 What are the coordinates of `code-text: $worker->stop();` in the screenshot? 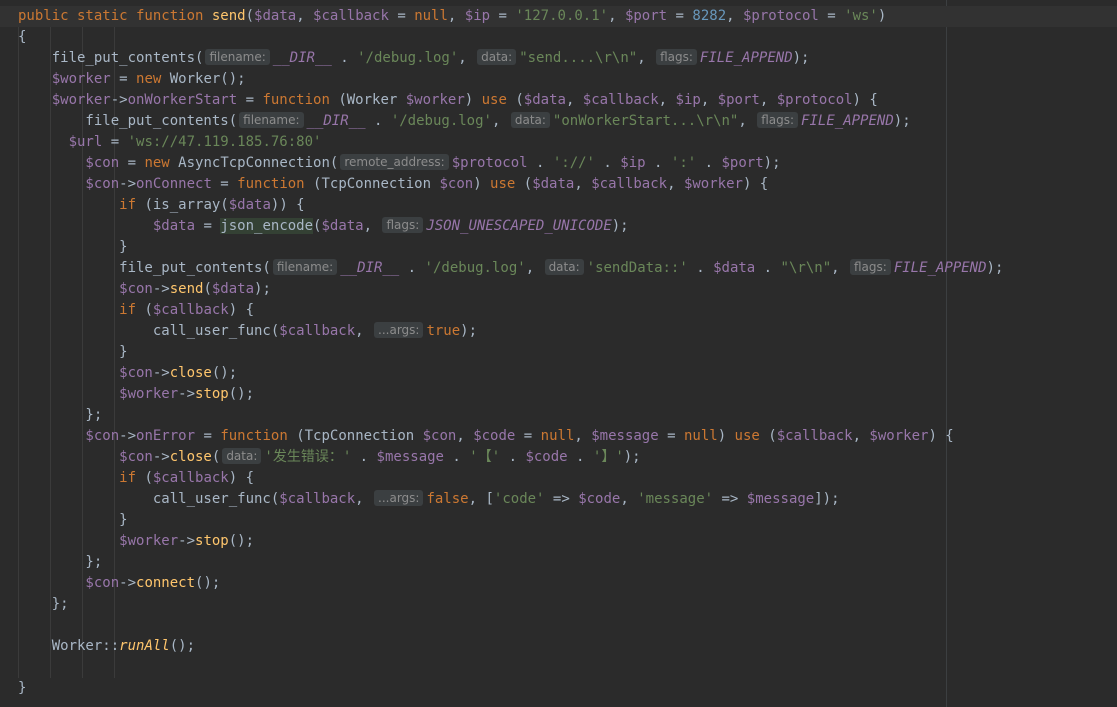 It's located at (136, 541).